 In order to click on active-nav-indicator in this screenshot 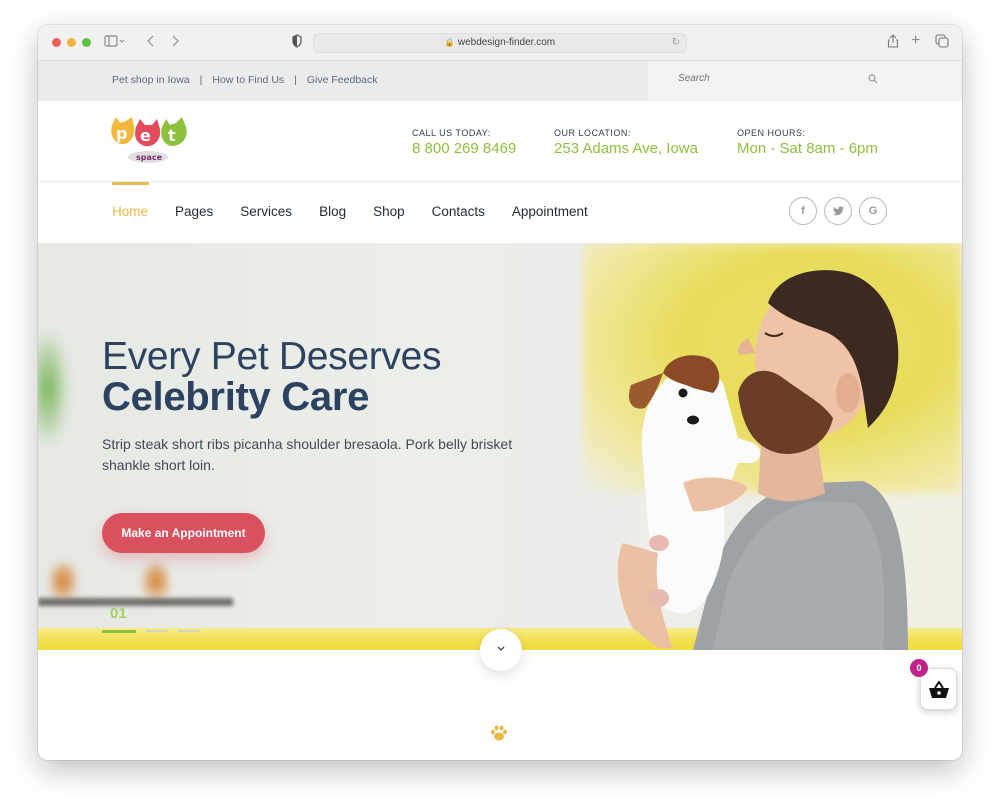, I will do `click(130, 183)`.